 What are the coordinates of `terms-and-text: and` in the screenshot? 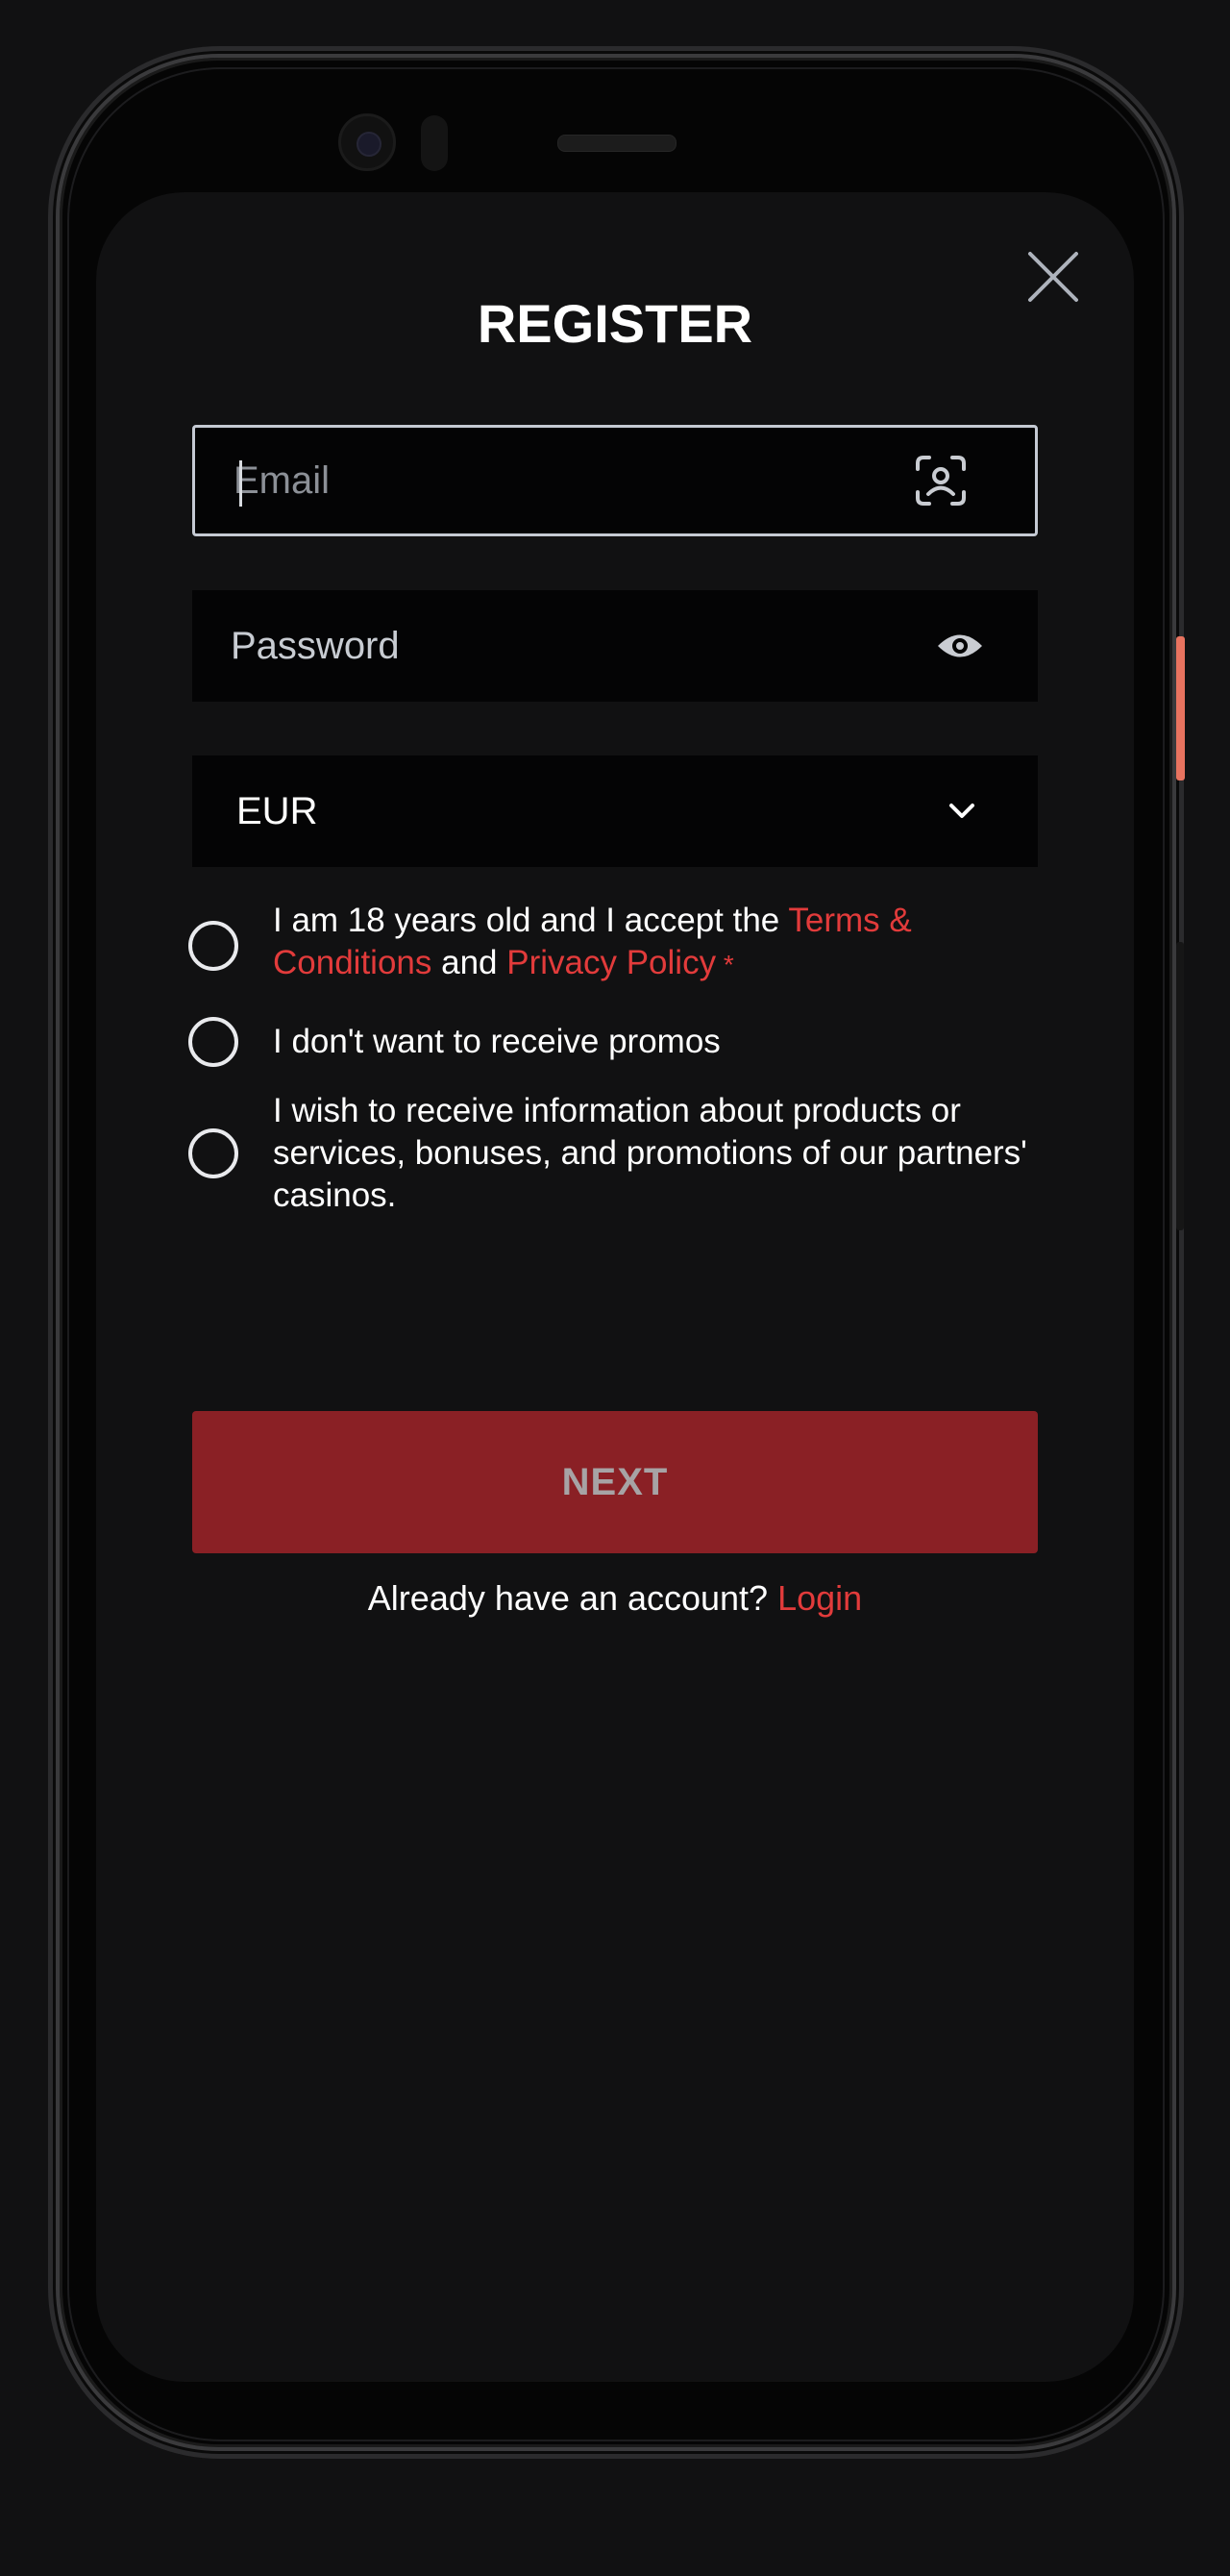 It's located at (469, 962).